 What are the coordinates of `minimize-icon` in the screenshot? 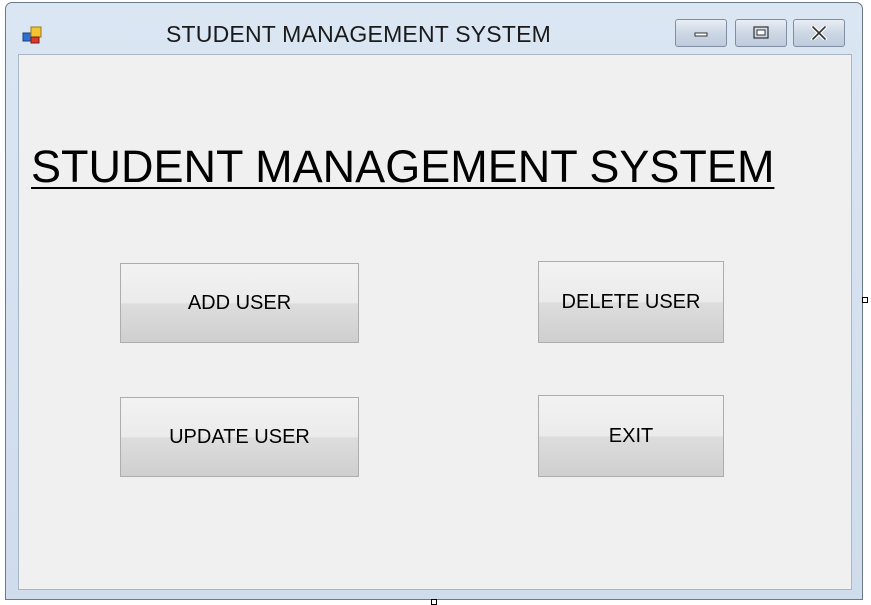 It's located at (701, 34).